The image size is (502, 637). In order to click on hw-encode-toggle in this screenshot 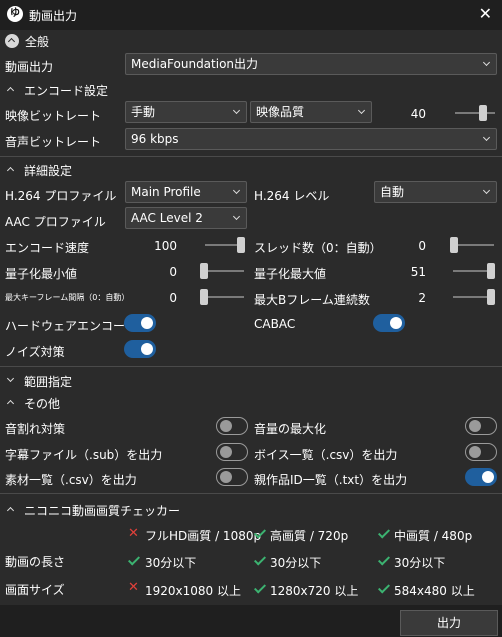, I will do `click(140, 323)`.